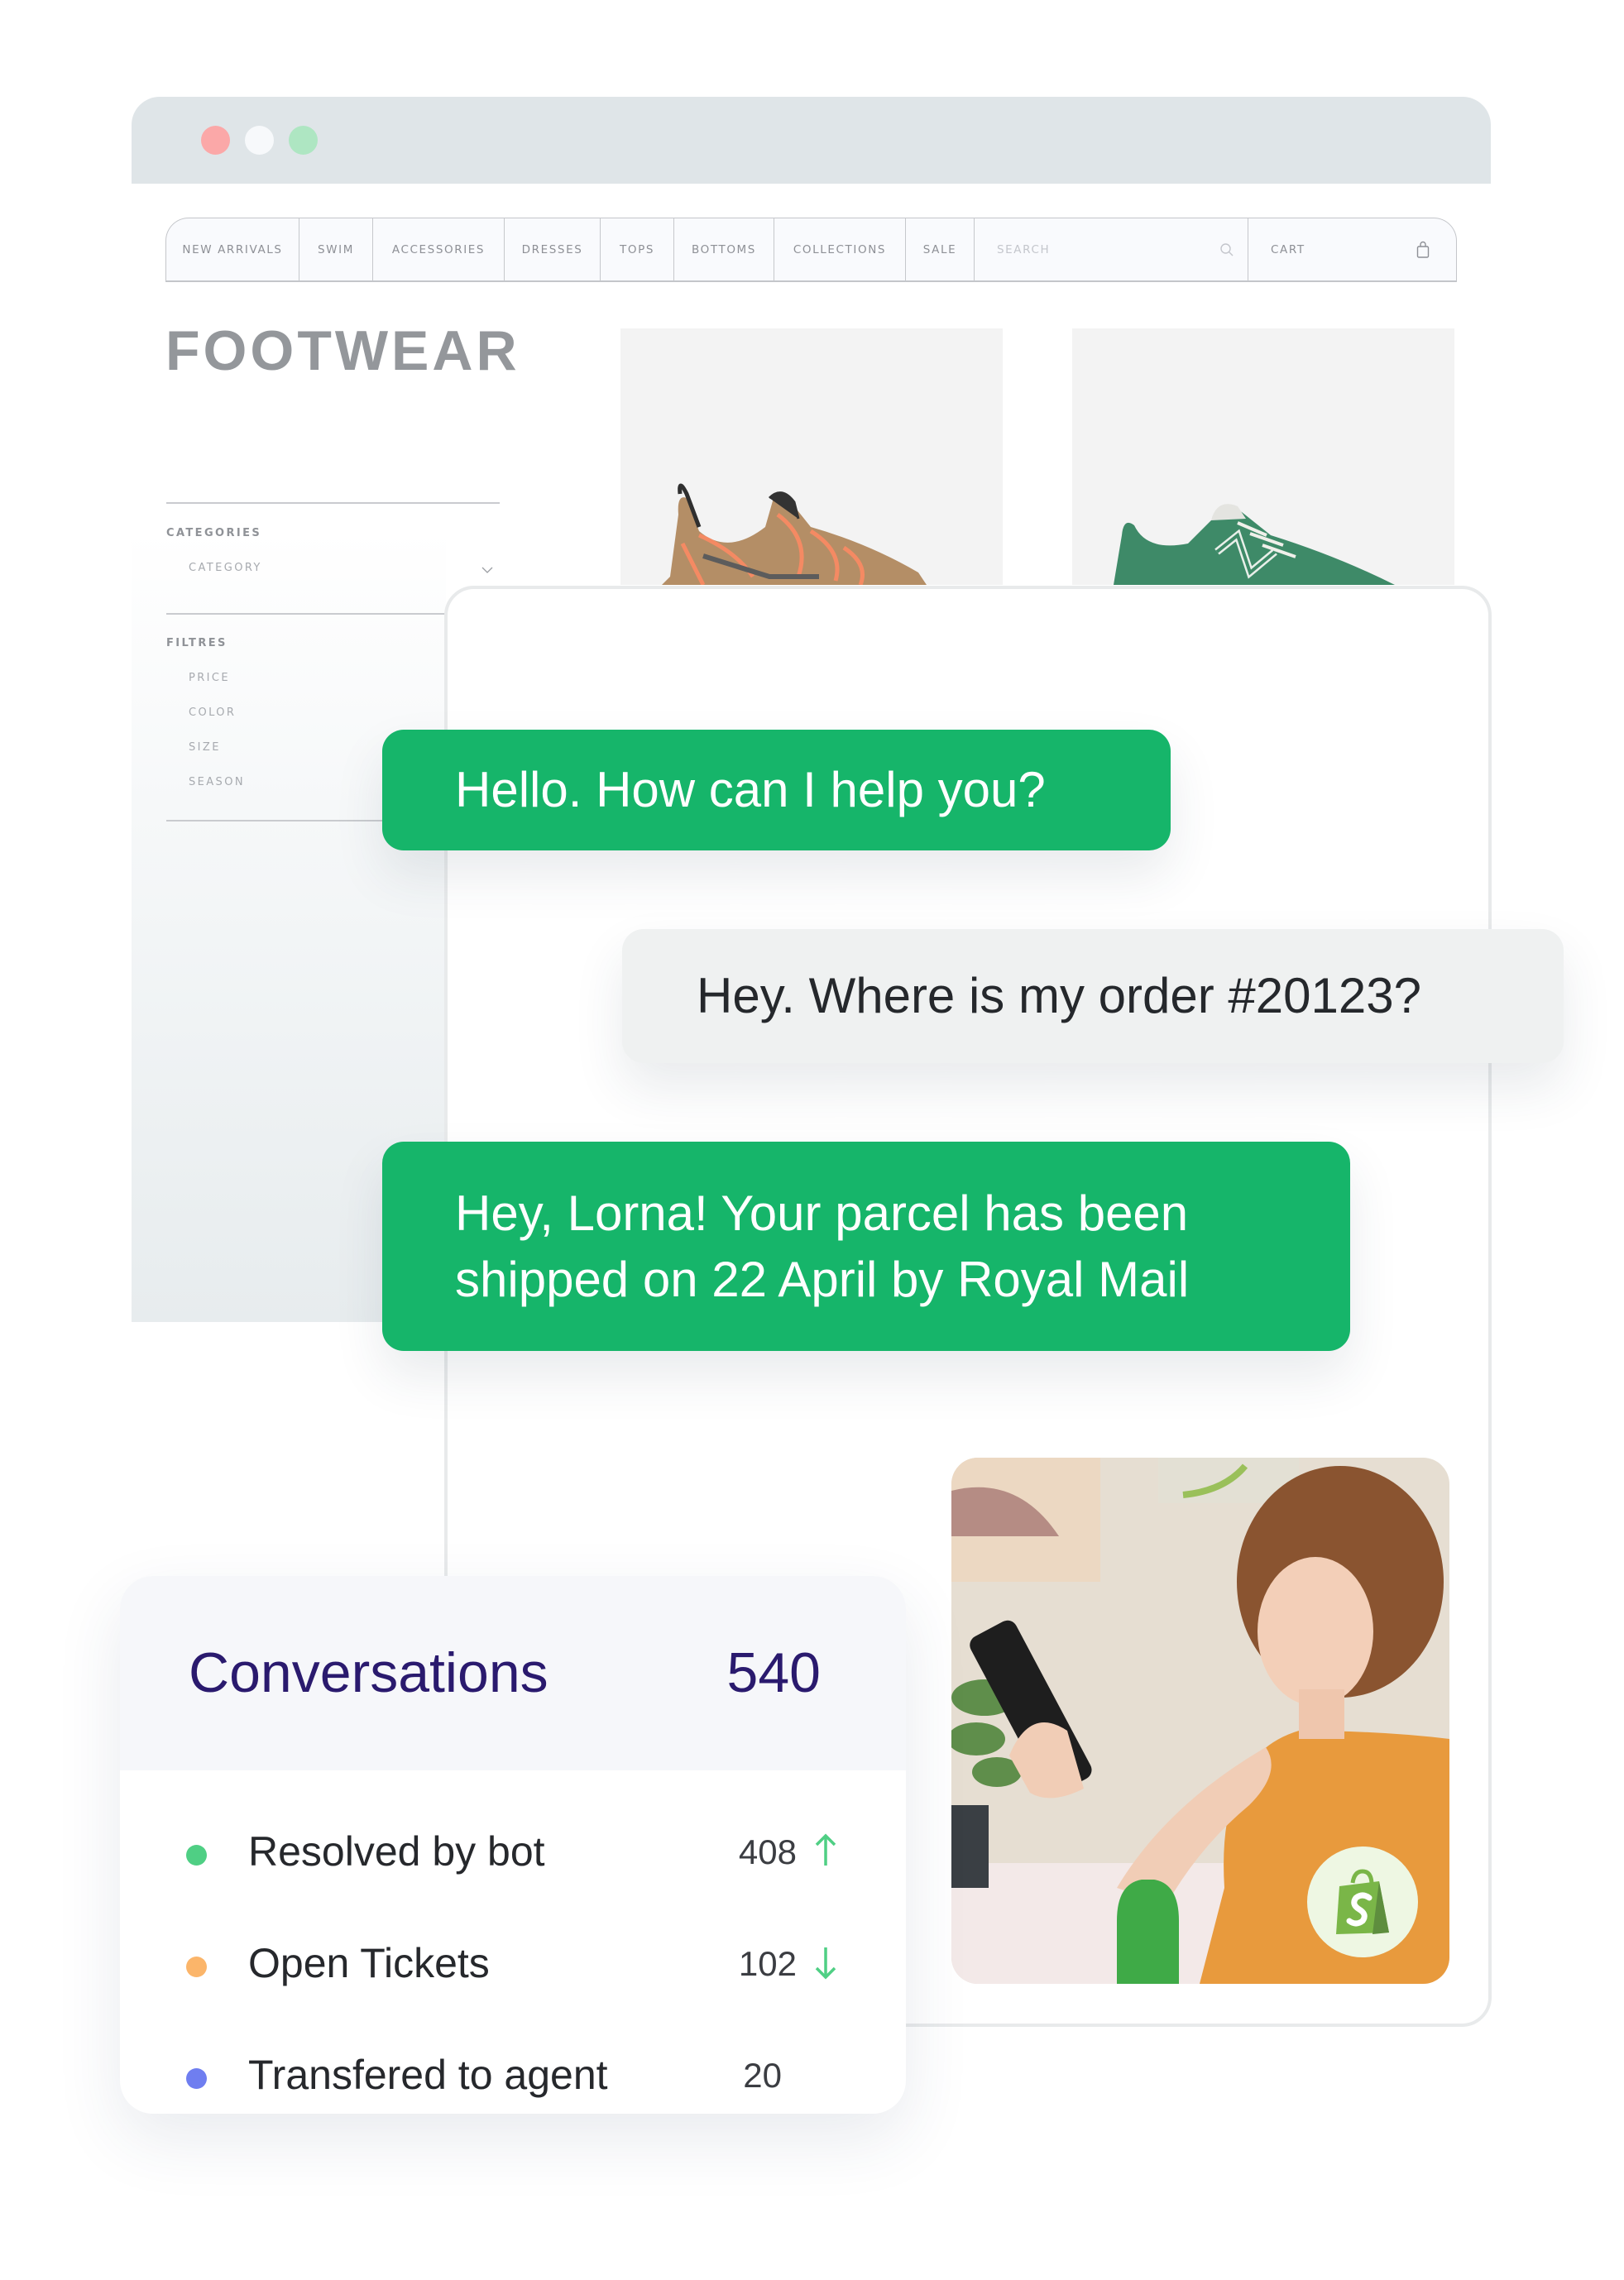  Describe the element at coordinates (342, 350) in the screenshot. I see `page-title: FOOTWEAR` at that location.